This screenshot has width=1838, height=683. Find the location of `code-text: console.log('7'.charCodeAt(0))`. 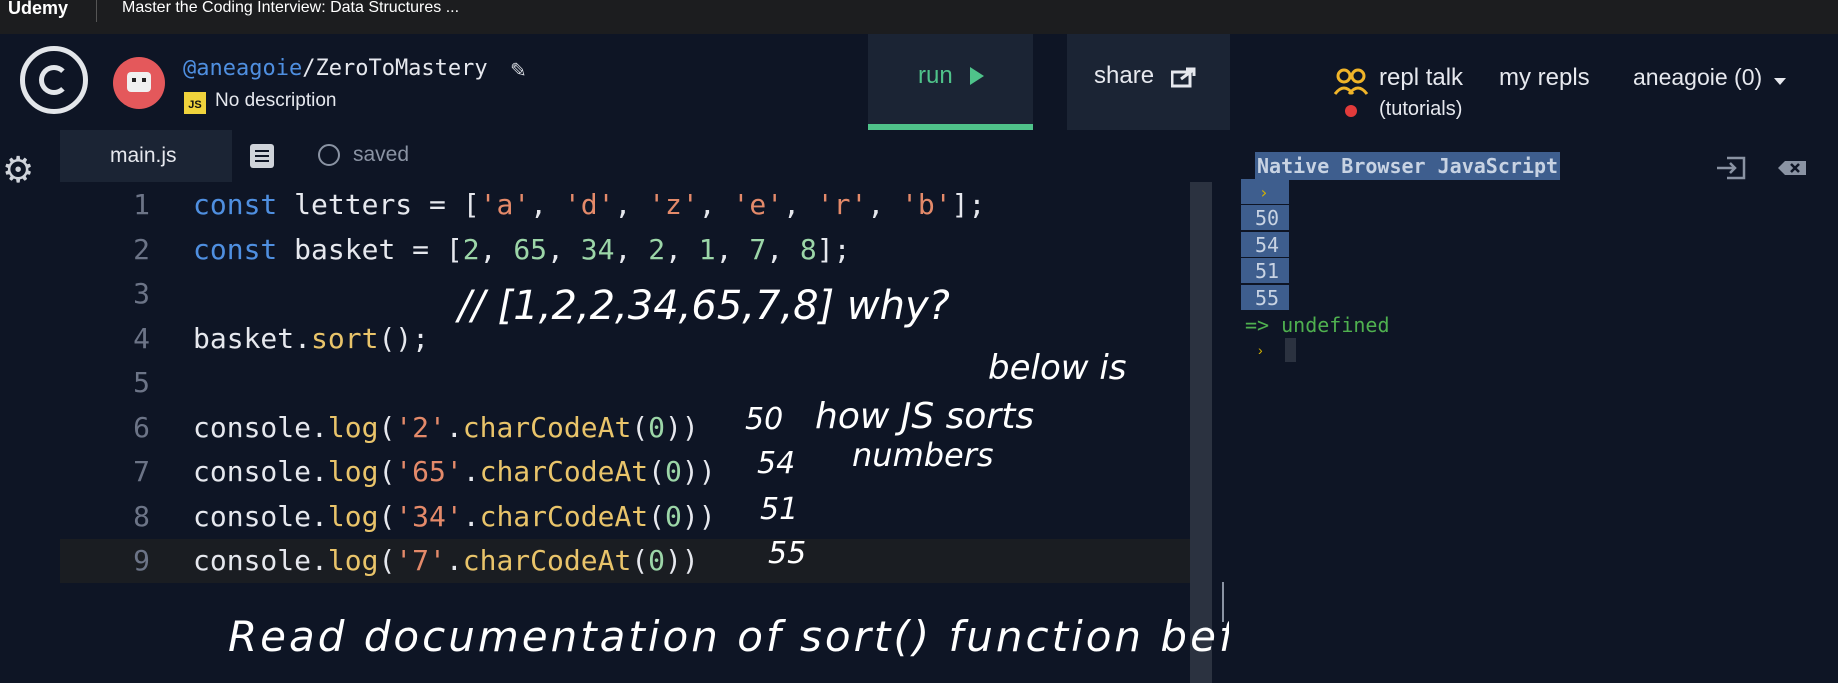

code-text: console.log('7'.charCodeAt(0)) is located at coordinates (446, 561).